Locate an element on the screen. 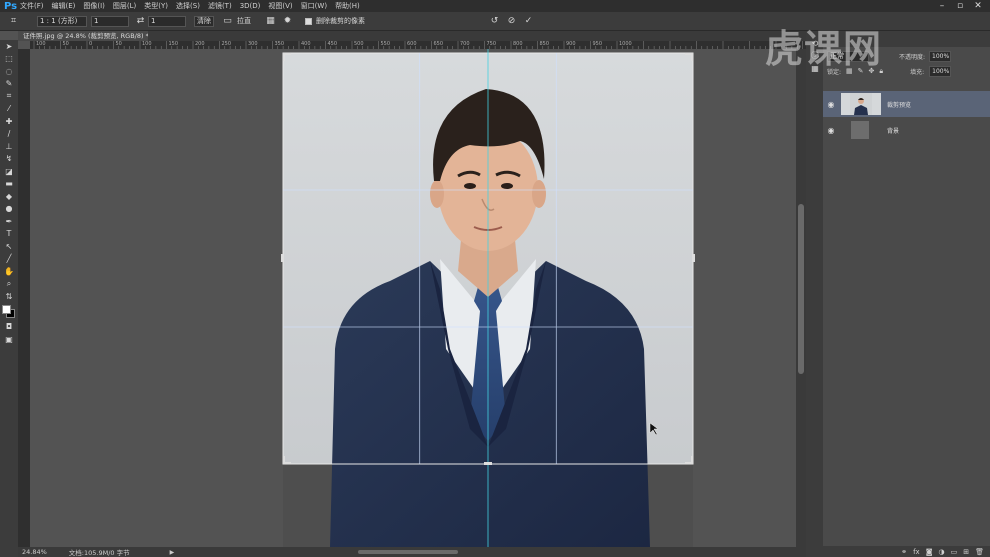 This screenshot has width=990, height=557. vertical-scrollbar-thumb is located at coordinates (801, 289).